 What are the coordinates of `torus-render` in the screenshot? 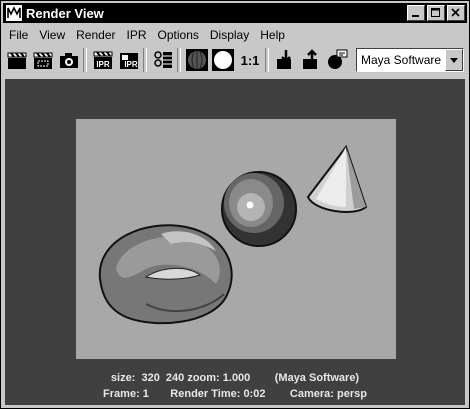 It's located at (165, 274).